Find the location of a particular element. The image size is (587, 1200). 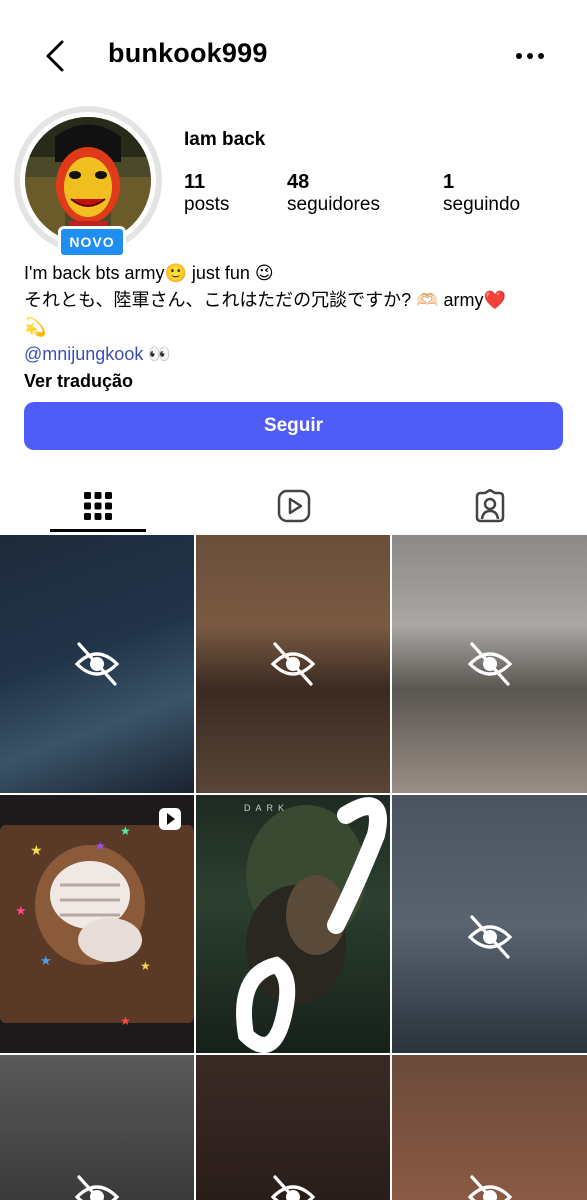

grid-post-visible: DARK is located at coordinates (293, 924).